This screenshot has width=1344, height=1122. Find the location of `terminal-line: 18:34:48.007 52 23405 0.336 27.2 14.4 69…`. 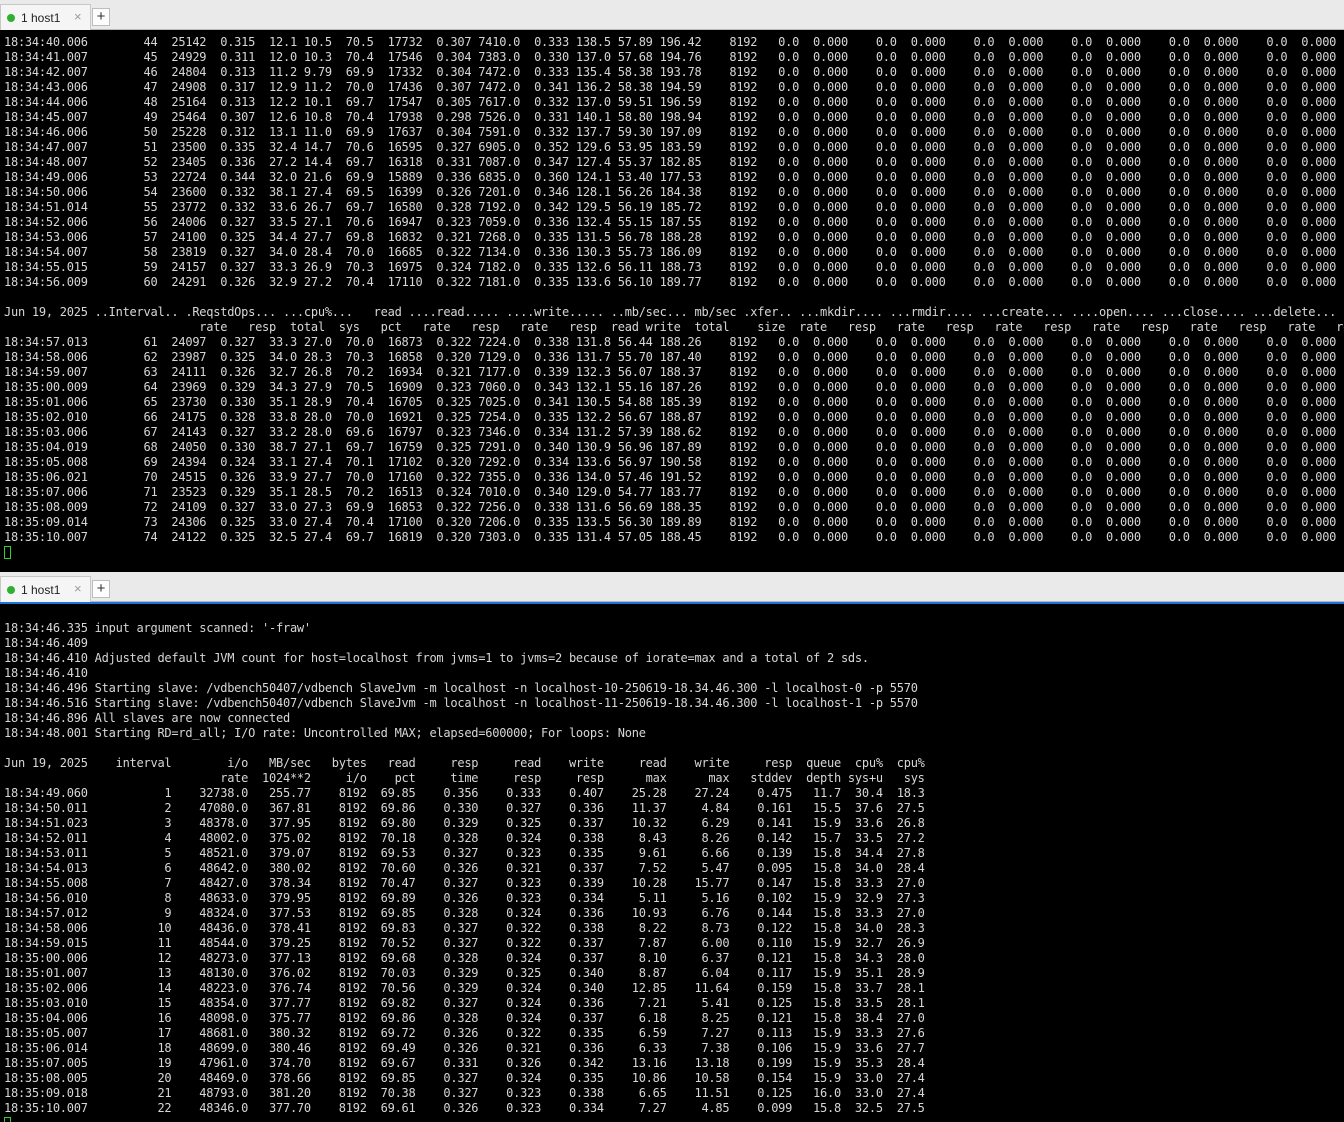

terminal-line: 18:34:48.007 52 23405 0.336 27.2 14.4 69… is located at coordinates (670, 162).